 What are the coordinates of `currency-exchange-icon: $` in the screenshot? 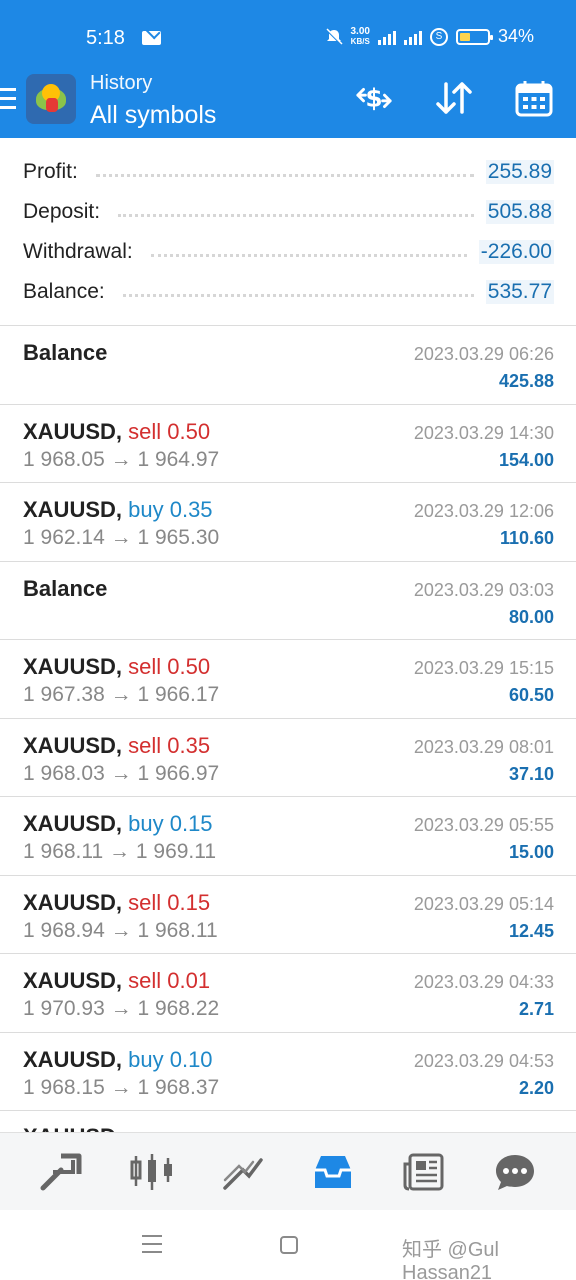 It's located at (374, 98).